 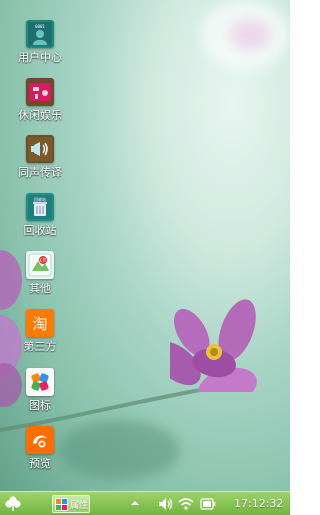 What do you see at coordinates (208, 504) in the screenshot?
I see `battery-icon` at bounding box center [208, 504].